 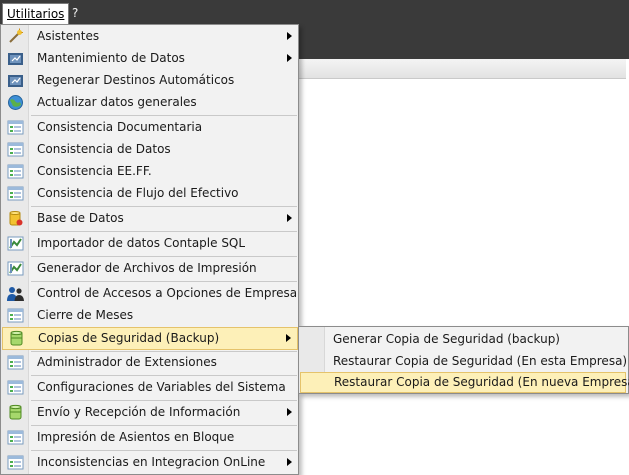 I want to click on menu-item-copias-seguridad: Copias de Seguridad (Backup), so click(x=150, y=338).